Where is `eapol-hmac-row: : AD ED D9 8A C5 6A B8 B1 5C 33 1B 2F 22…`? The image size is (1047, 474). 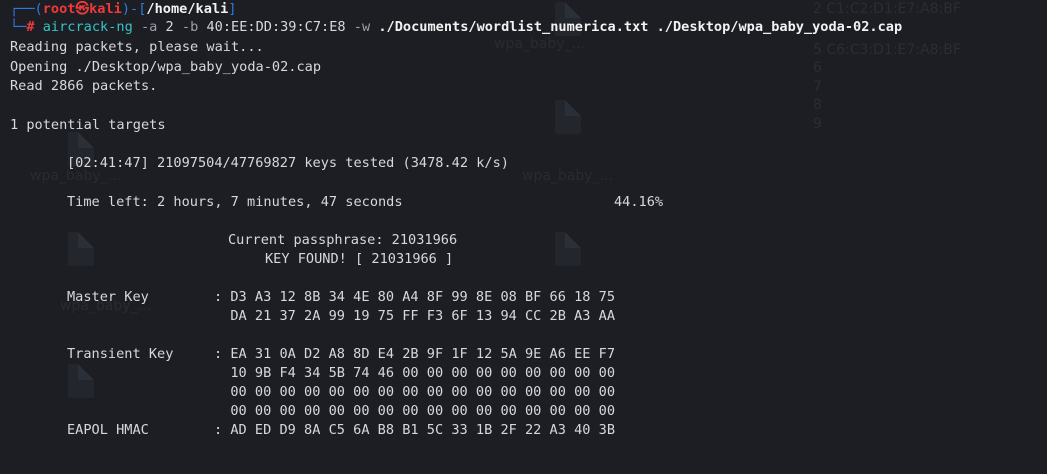
eapol-hmac-row: : AD ED D9 8A C5 6A B8 B1 5C 33 1B 2F 22… is located at coordinates (415, 430).